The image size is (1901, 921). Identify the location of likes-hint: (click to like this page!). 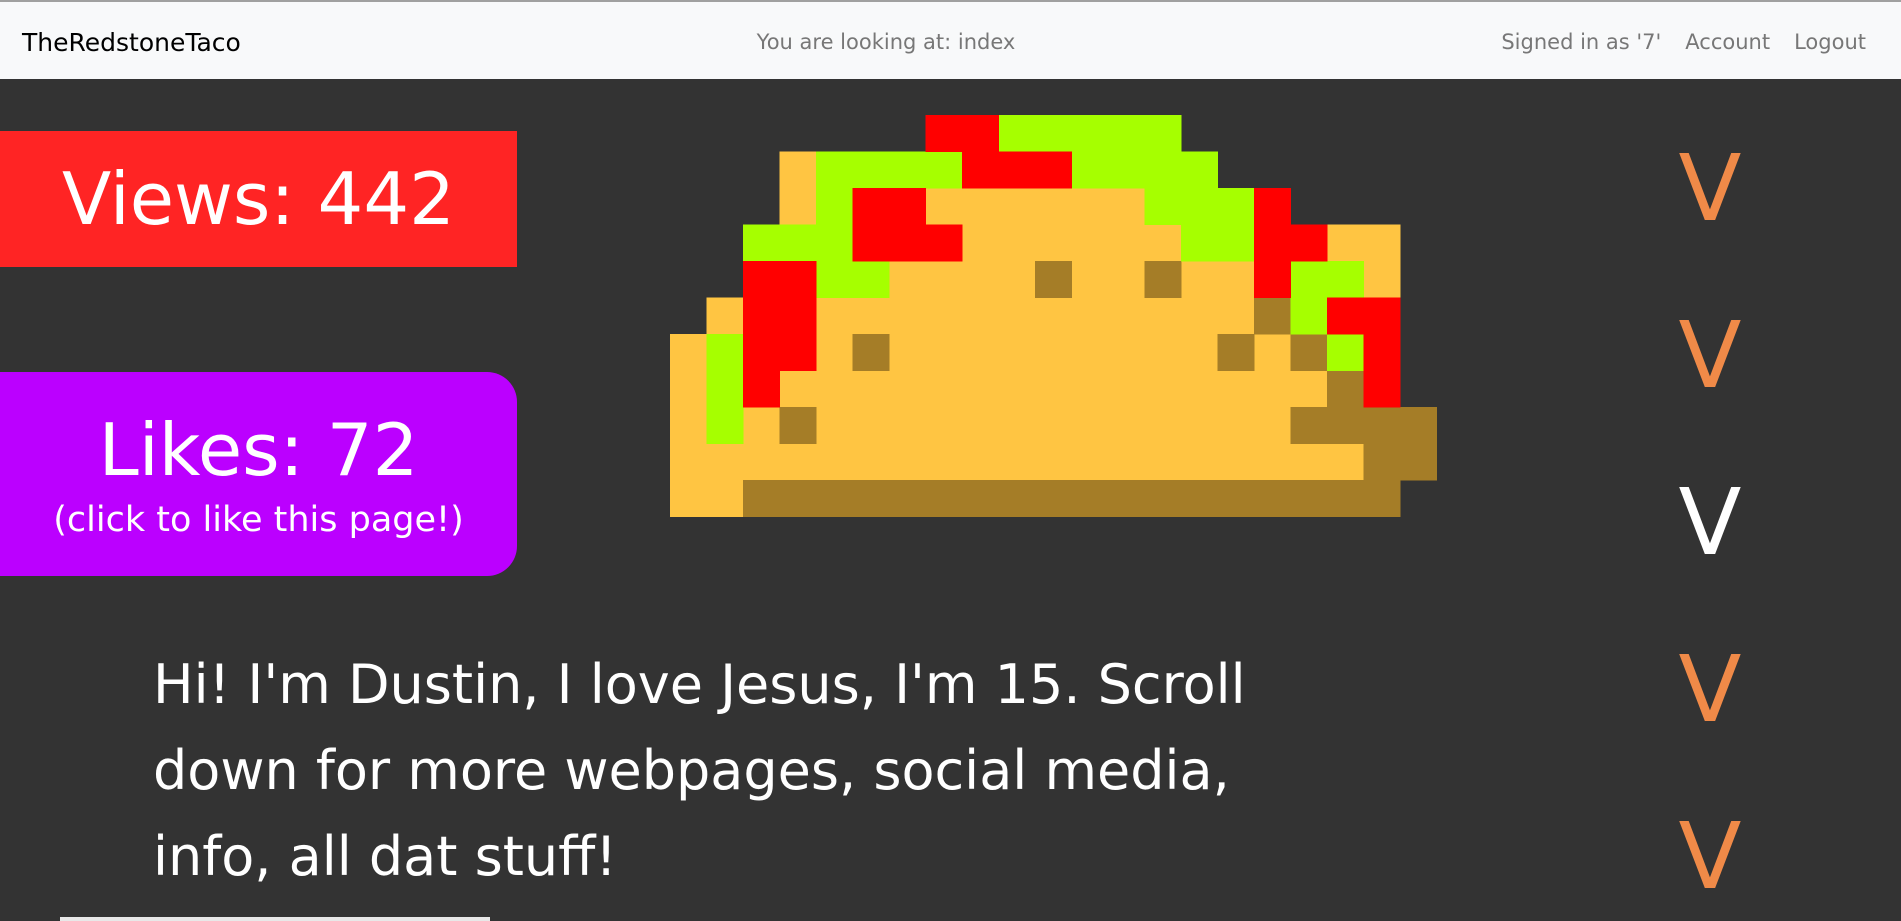
(258, 520).